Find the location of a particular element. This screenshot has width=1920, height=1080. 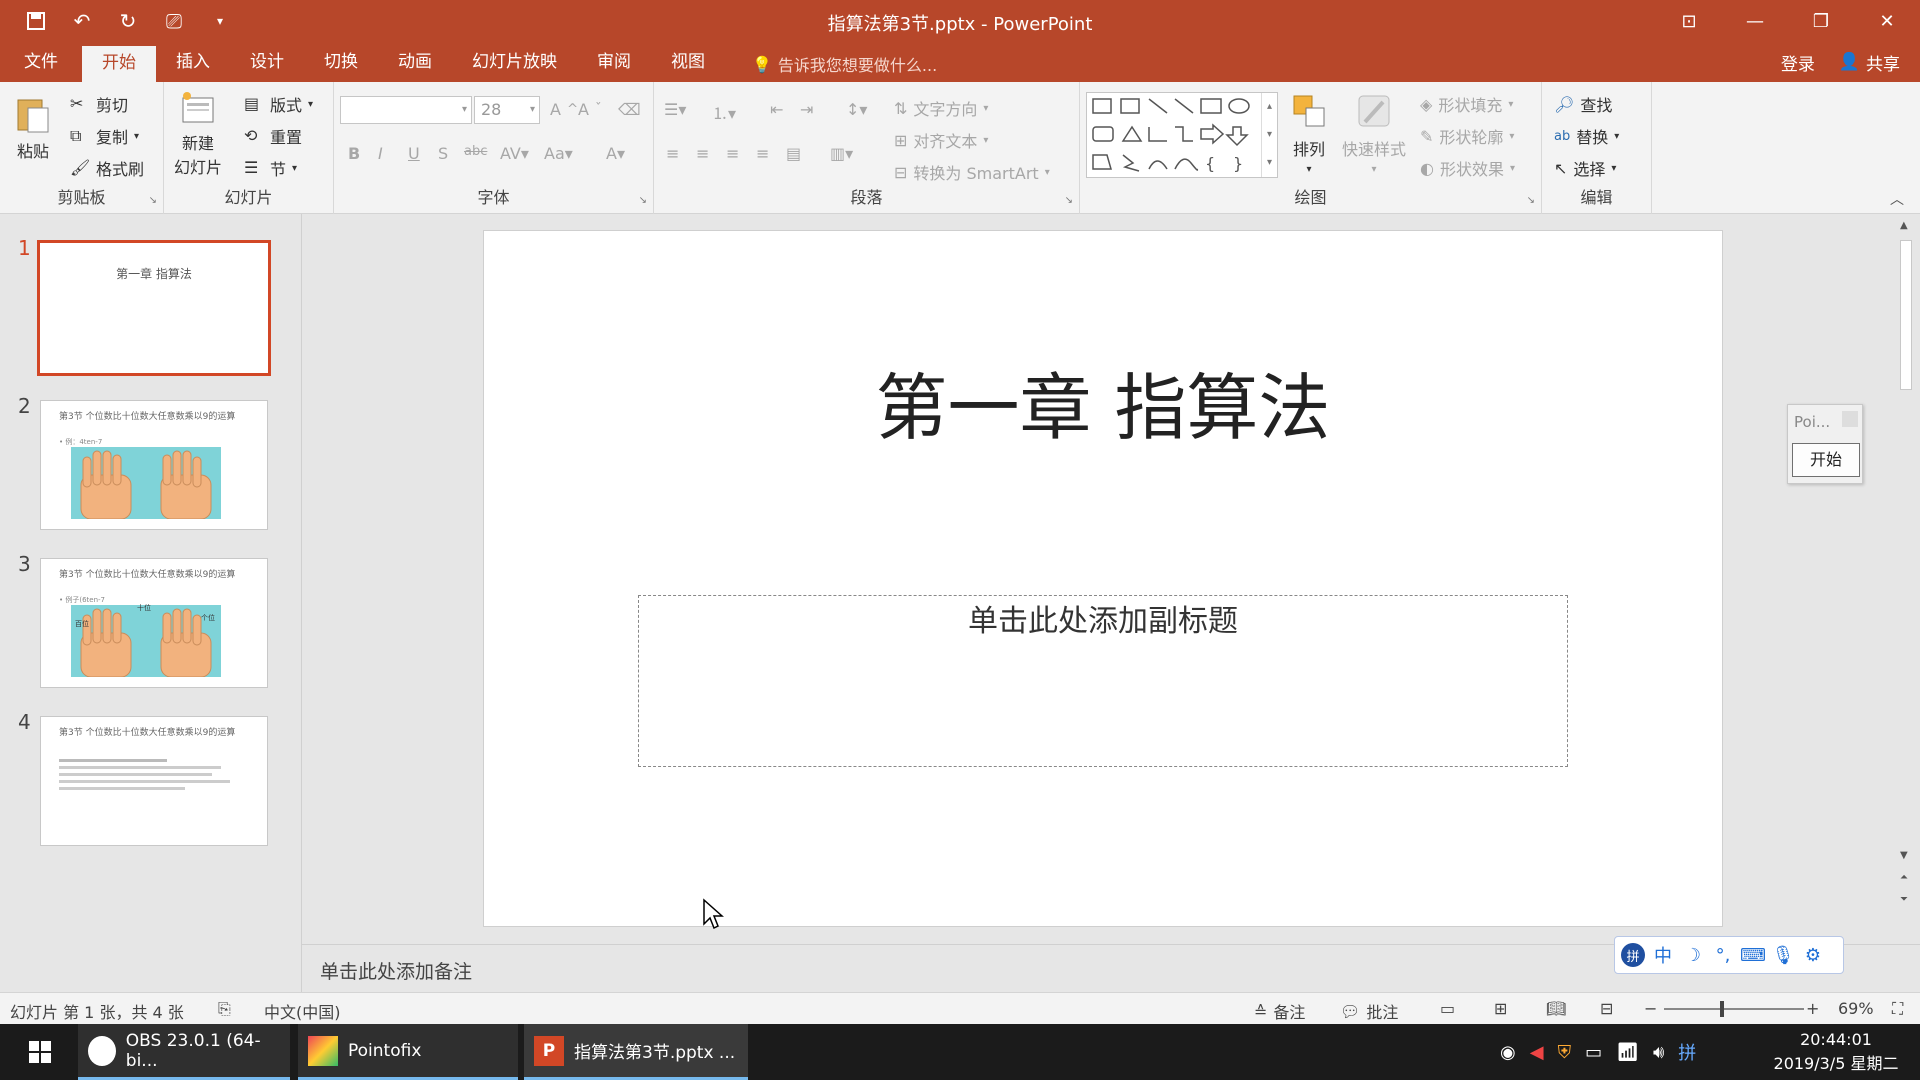

bullets-icon: ☰▾ is located at coordinates (675, 109).